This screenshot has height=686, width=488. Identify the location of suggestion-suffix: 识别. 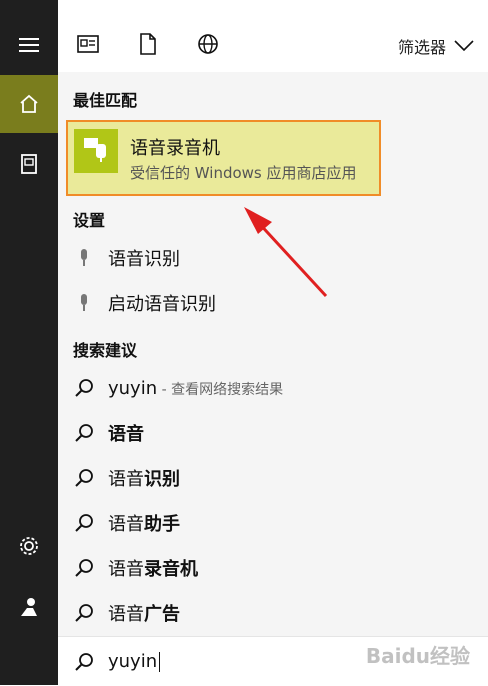
(162, 479).